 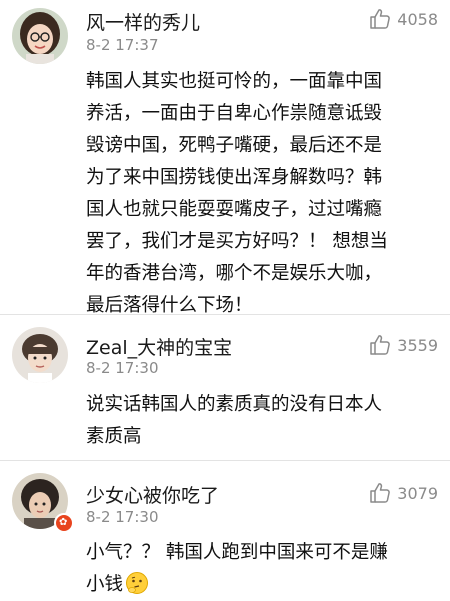 I want to click on username: 风一样的秀儿, so click(x=143, y=21).